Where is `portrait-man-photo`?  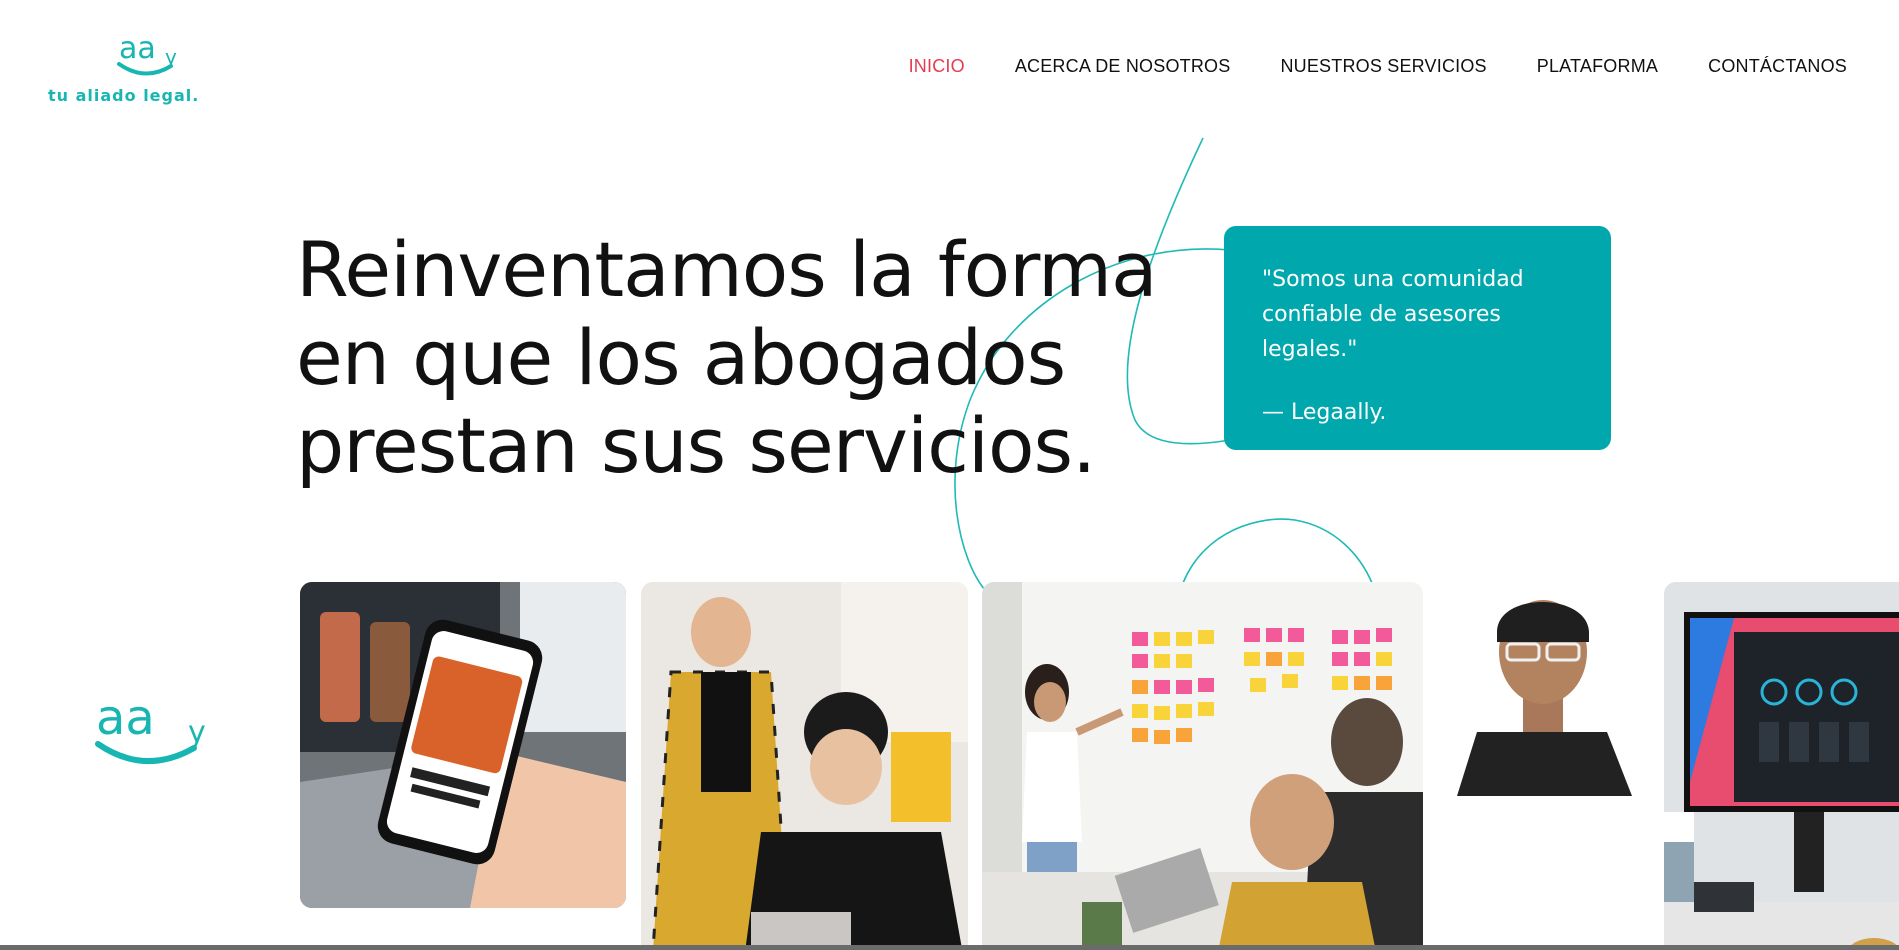
portrait-man-photo is located at coordinates (1543, 689).